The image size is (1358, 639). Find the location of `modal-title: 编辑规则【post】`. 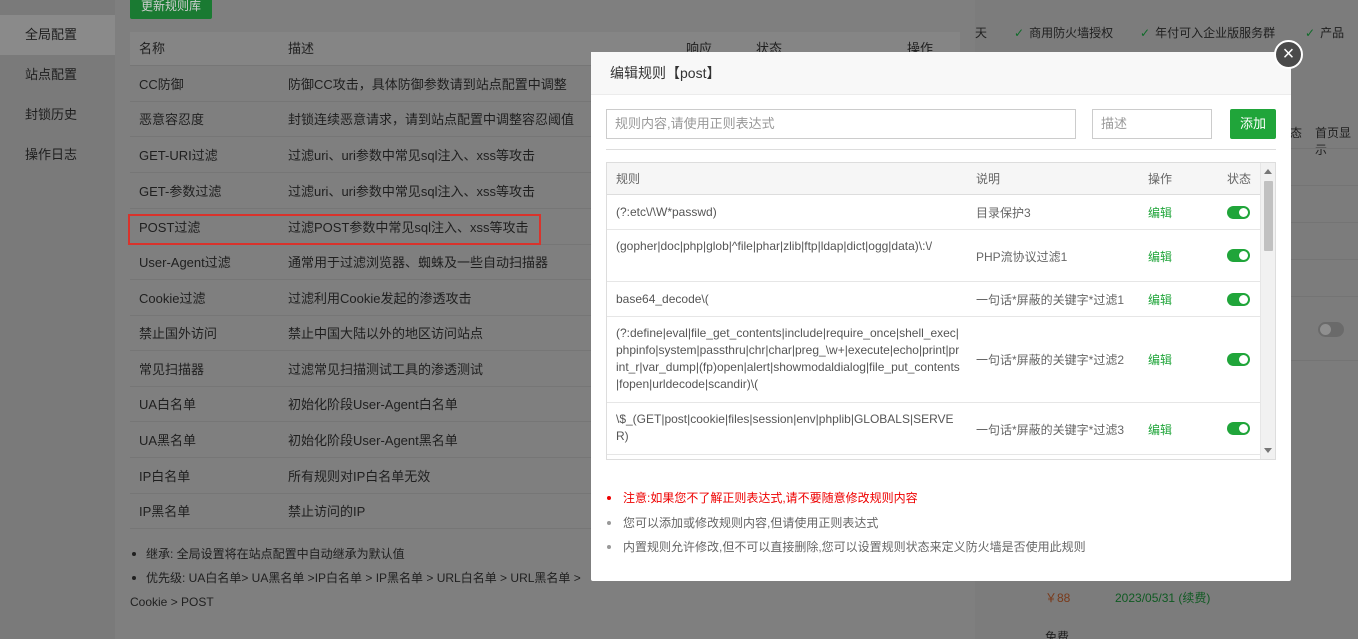

modal-title: 编辑规则【post】 is located at coordinates (941, 73).